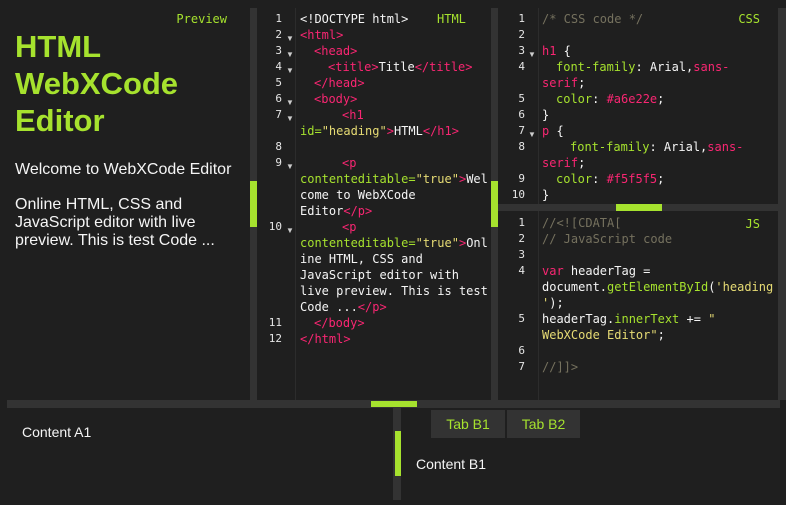  What do you see at coordinates (275, 226) in the screenshot?
I see `html-line-number: 10` at bounding box center [275, 226].